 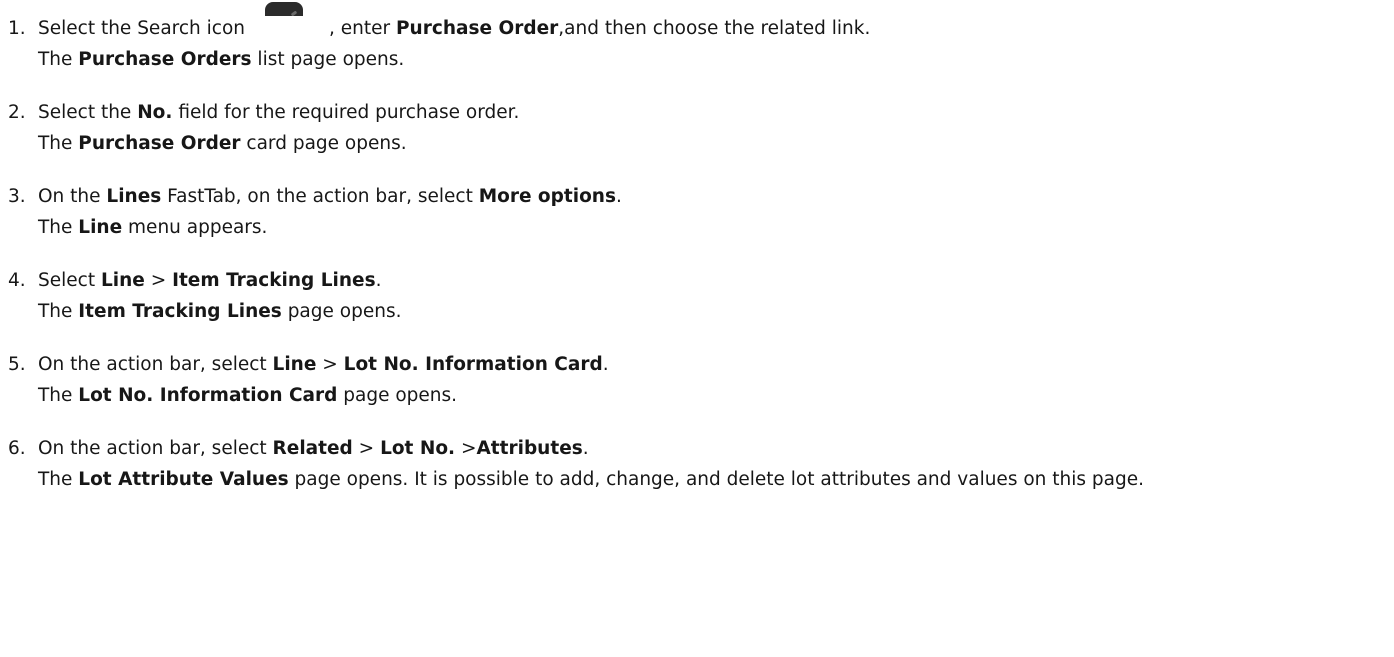 What do you see at coordinates (17, 448) in the screenshot?
I see `step-number: 6.` at bounding box center [17, 448].